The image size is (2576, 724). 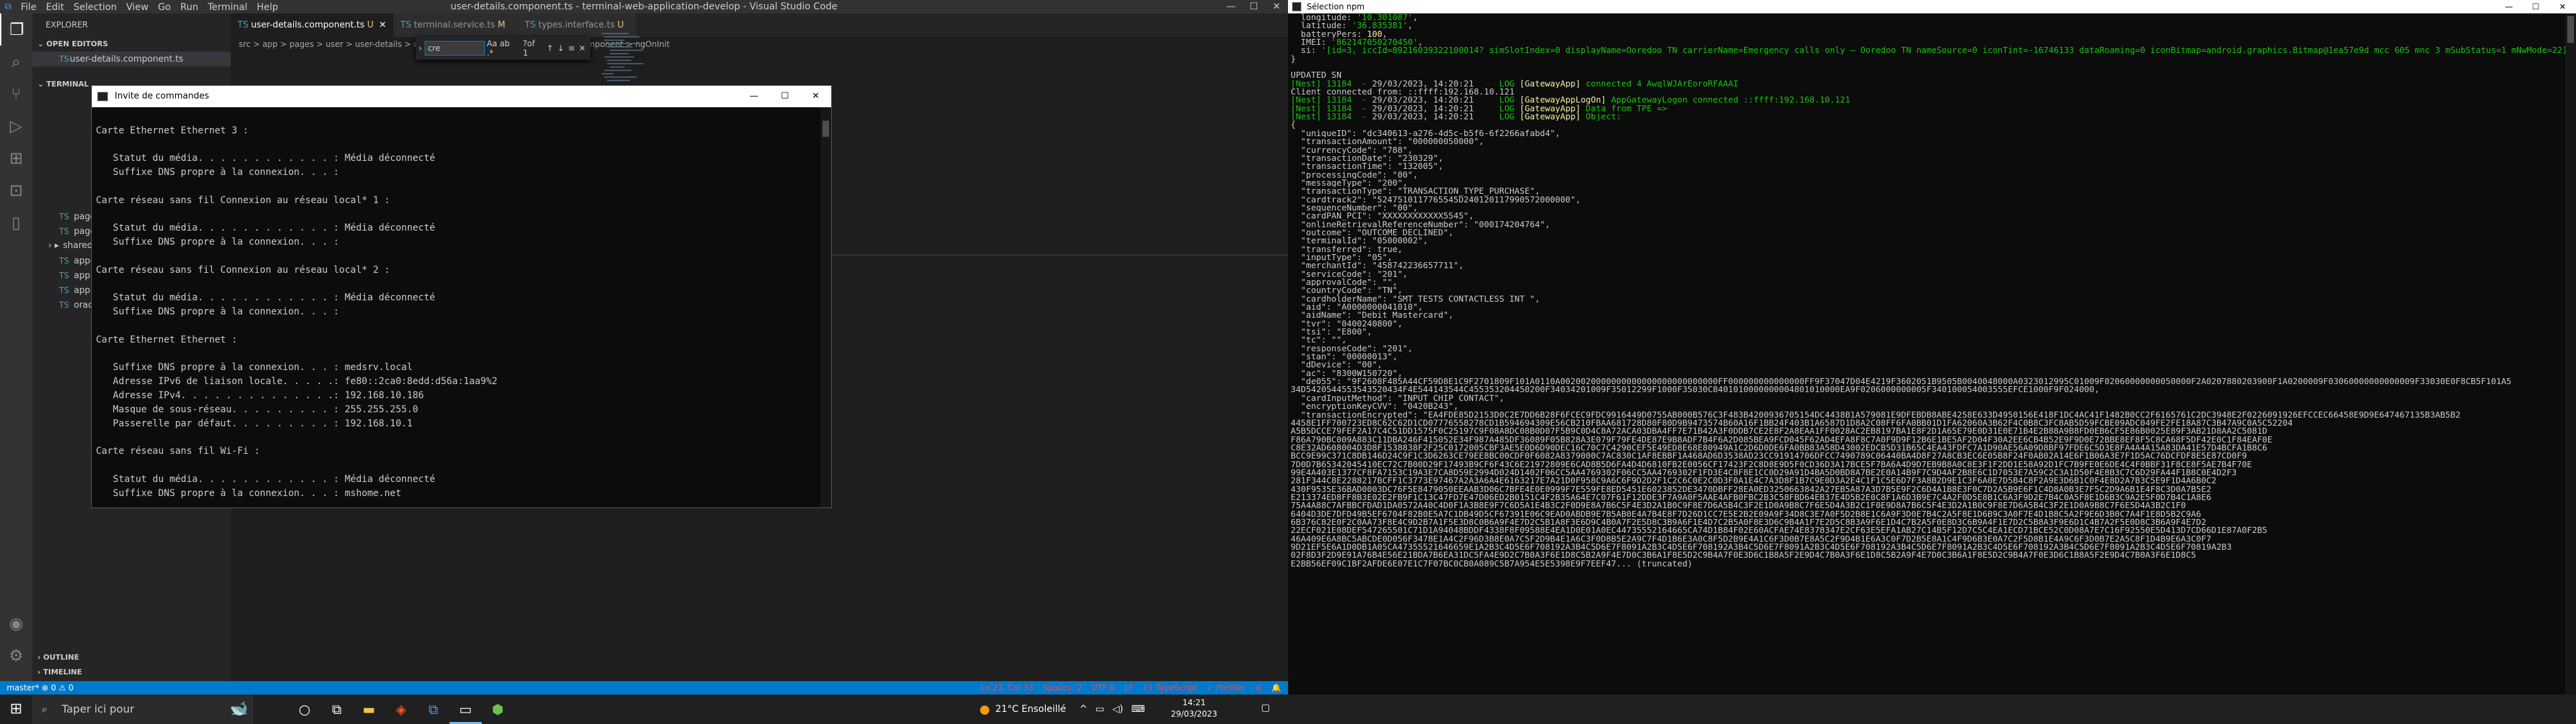 What do you see at coordinates (1276, 687) in the screenshot?
I see `status-item: 🔔` at bounding box center [1276, 687].